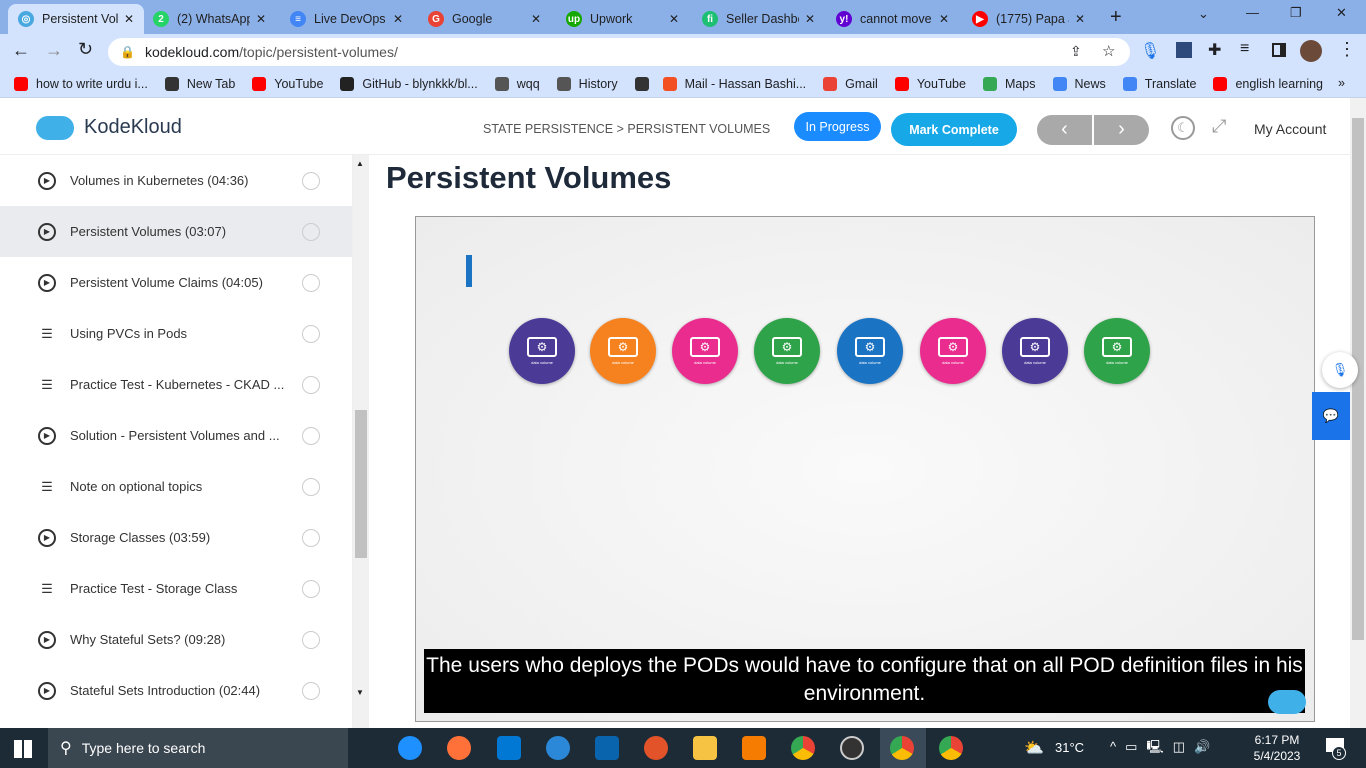  What do you see at coordinates (176, 537) in the screenshot?
I see `lesson-item: ▶ Storage Classes (03:59)` at bounding box center [176, 537].